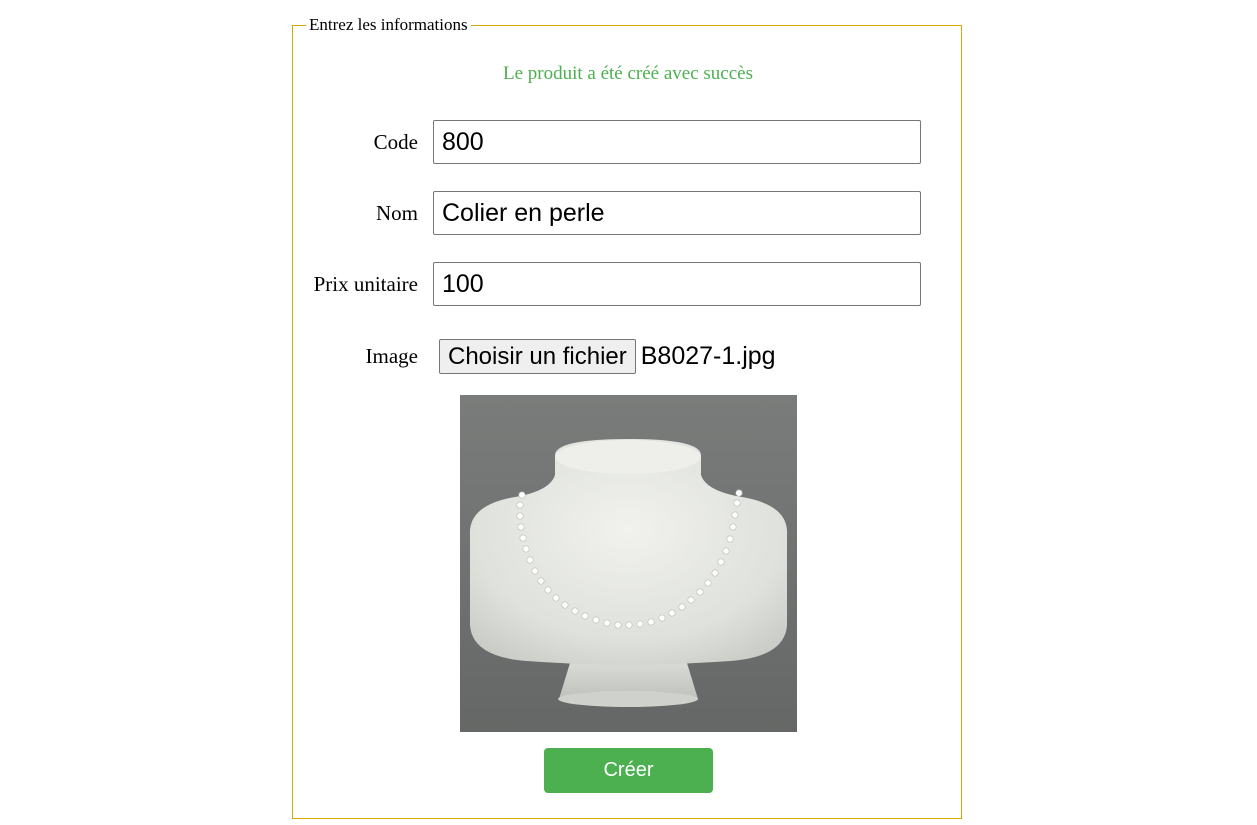 Image resolution: width=1257 pixels, height=825 pixels. I want to click on create-button: Créer, so click(628, 770).